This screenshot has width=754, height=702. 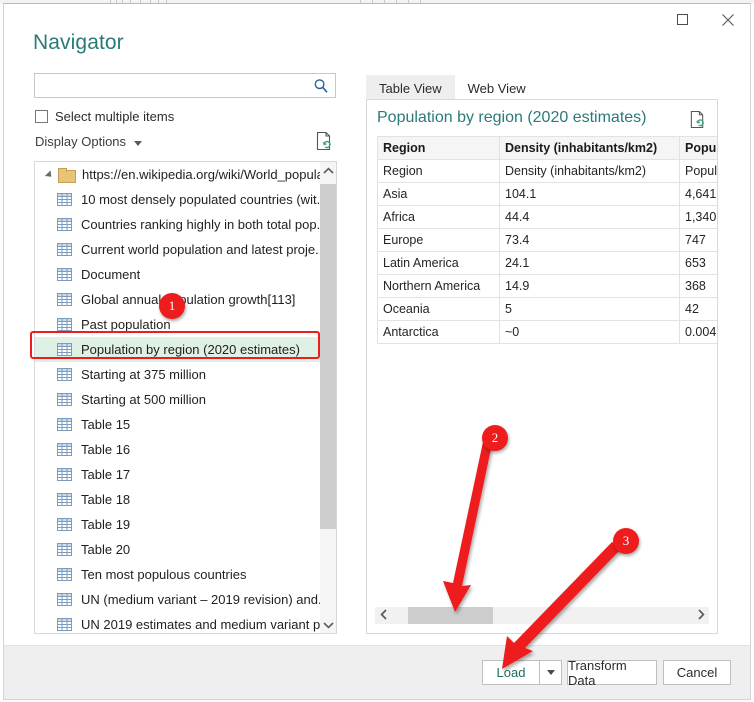 I want to click on tree-item-selected: Population by region (2020 estimates), so click(x=178, y=349).